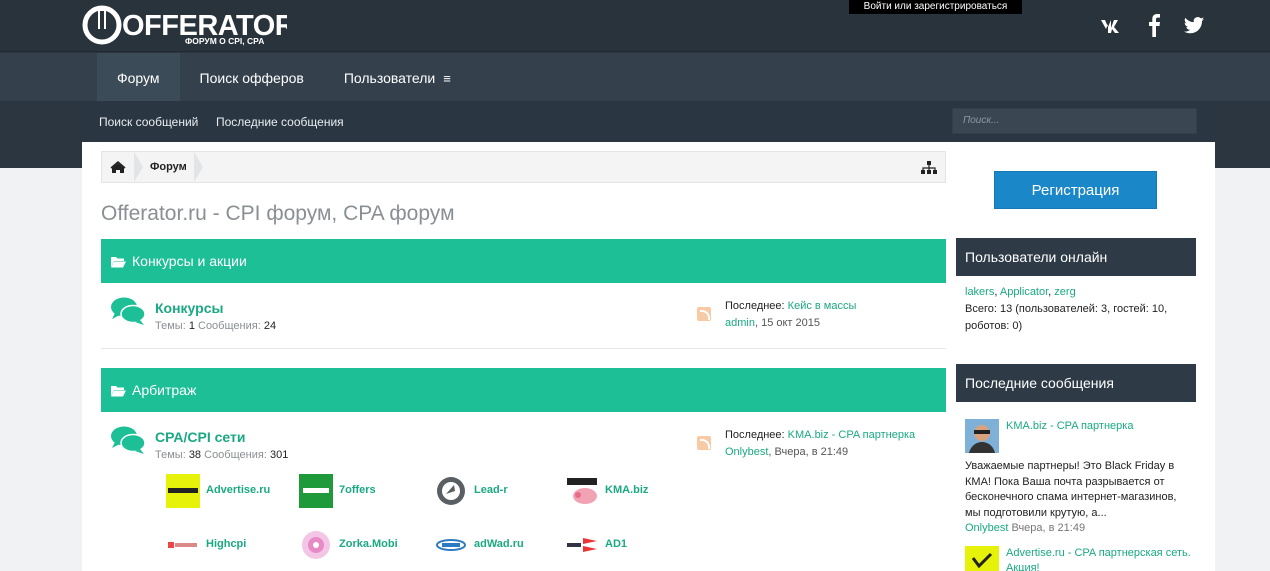 This screenshot has height=571, width=1270. I want to click on online-total: Всего: 13 (пользователей: 3, гостей: 10,, so click(1066, 309).